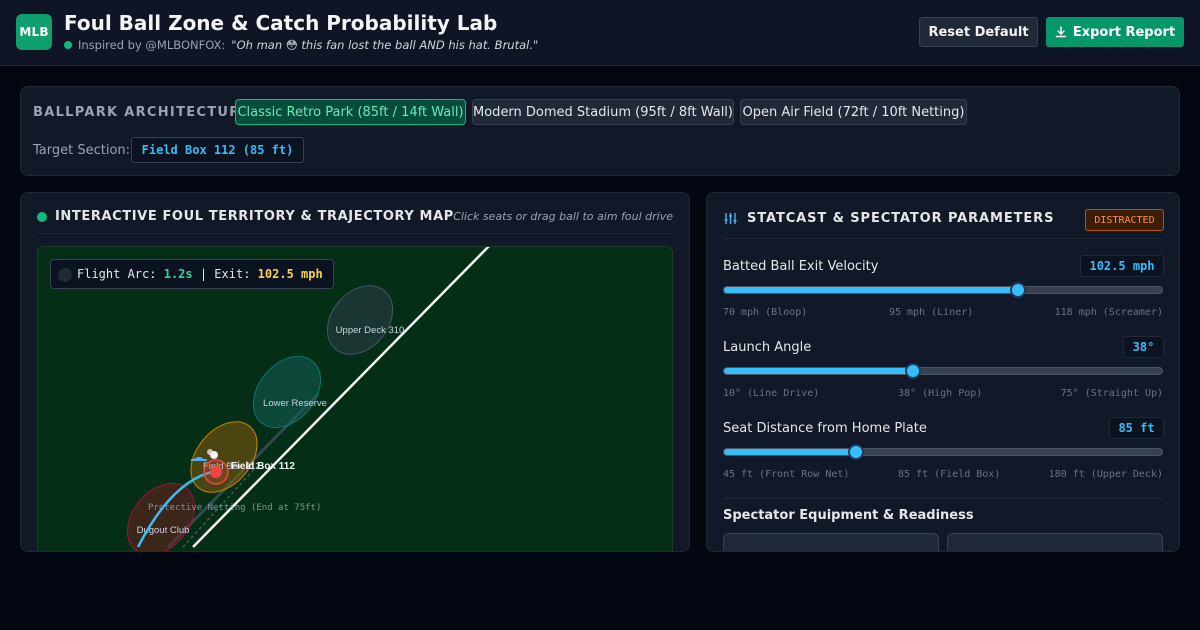 Image resolution: width=1200 pixels, height=630 pixels. I want to click on statcast-title: STATCAST & SPECTATOR PARAMETERS, so click(901, 218).